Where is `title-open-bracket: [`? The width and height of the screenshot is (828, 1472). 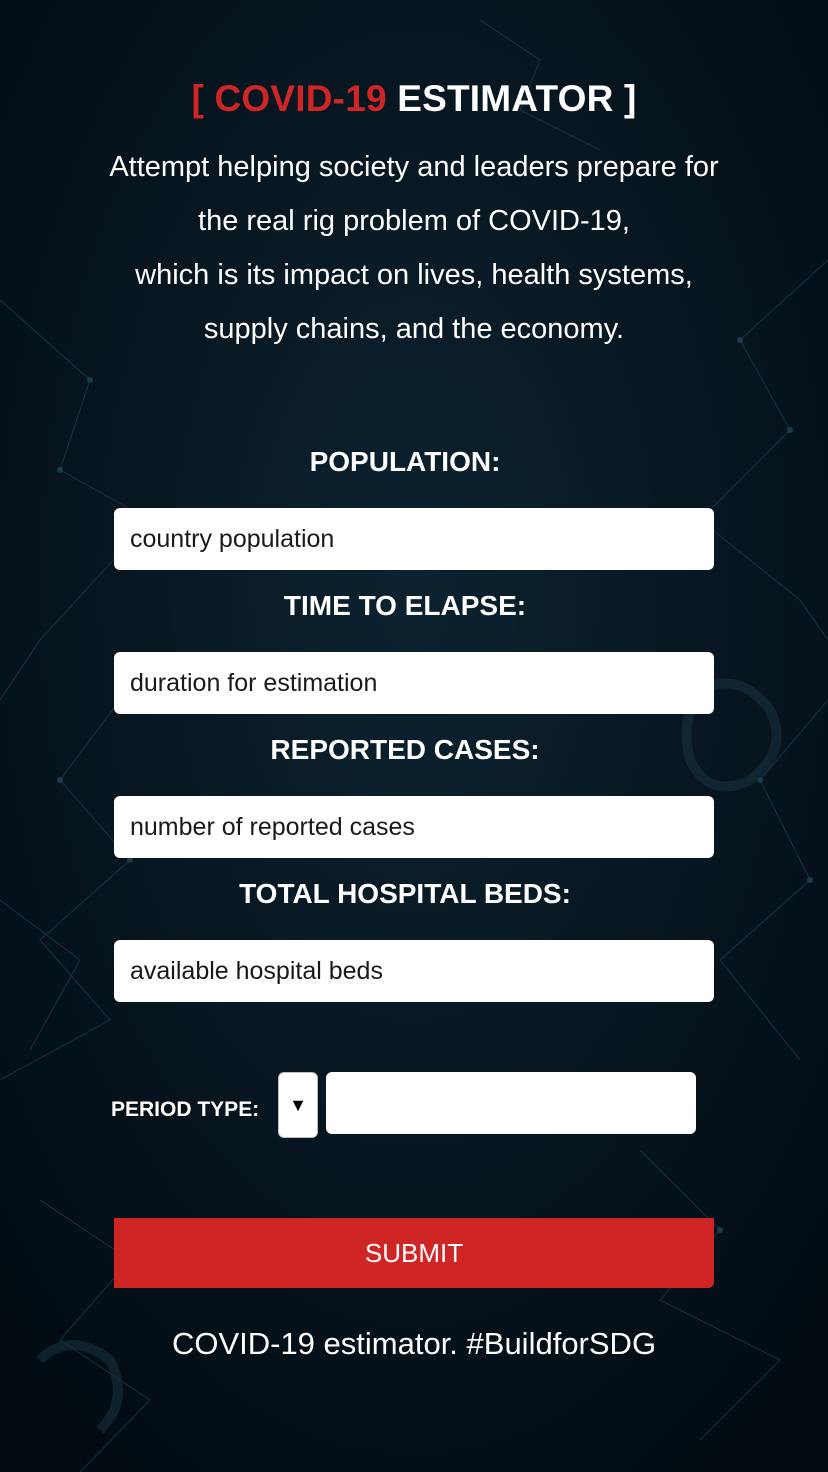
title-open-bracket: [ is located at coordinates (203, 98).